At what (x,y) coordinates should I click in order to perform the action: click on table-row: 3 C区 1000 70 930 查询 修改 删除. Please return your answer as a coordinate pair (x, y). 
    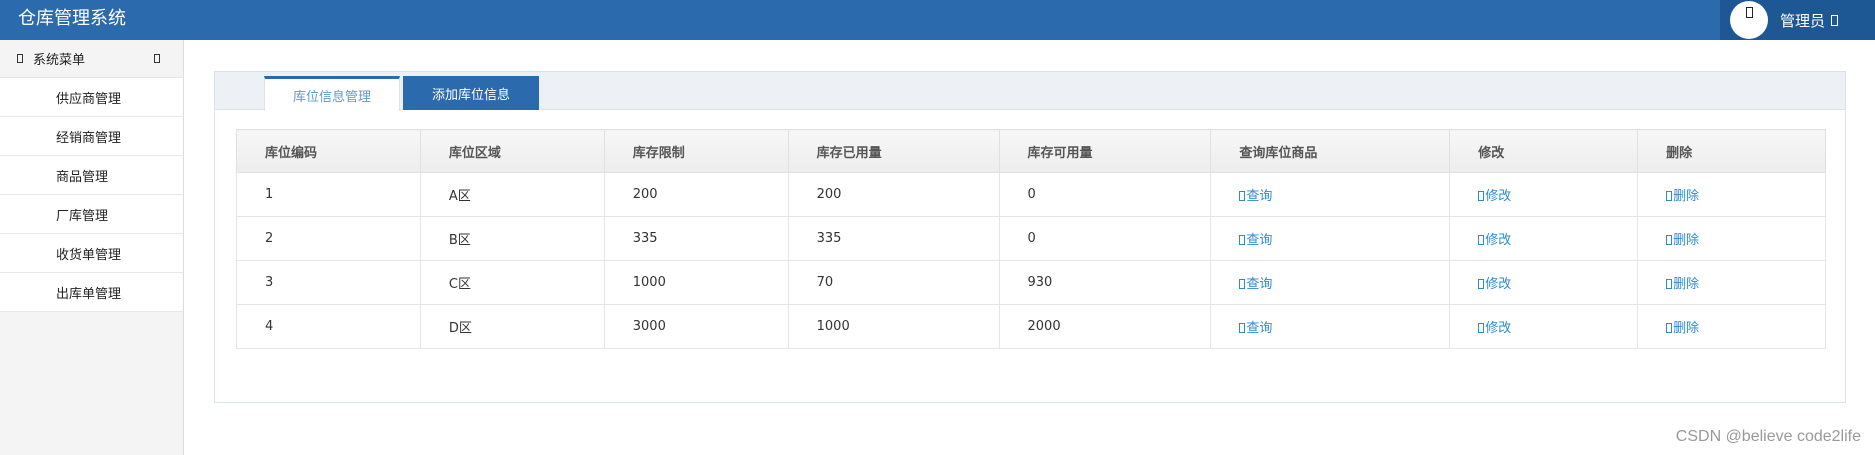
    Looking at the image, I should click on (1031, 282).